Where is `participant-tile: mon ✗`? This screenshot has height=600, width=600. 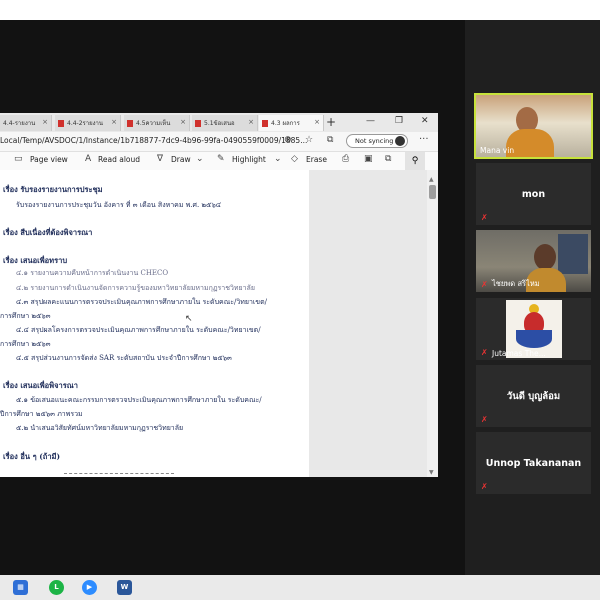
participant-tile: mon ✗ is located at coordinates (533, 194).